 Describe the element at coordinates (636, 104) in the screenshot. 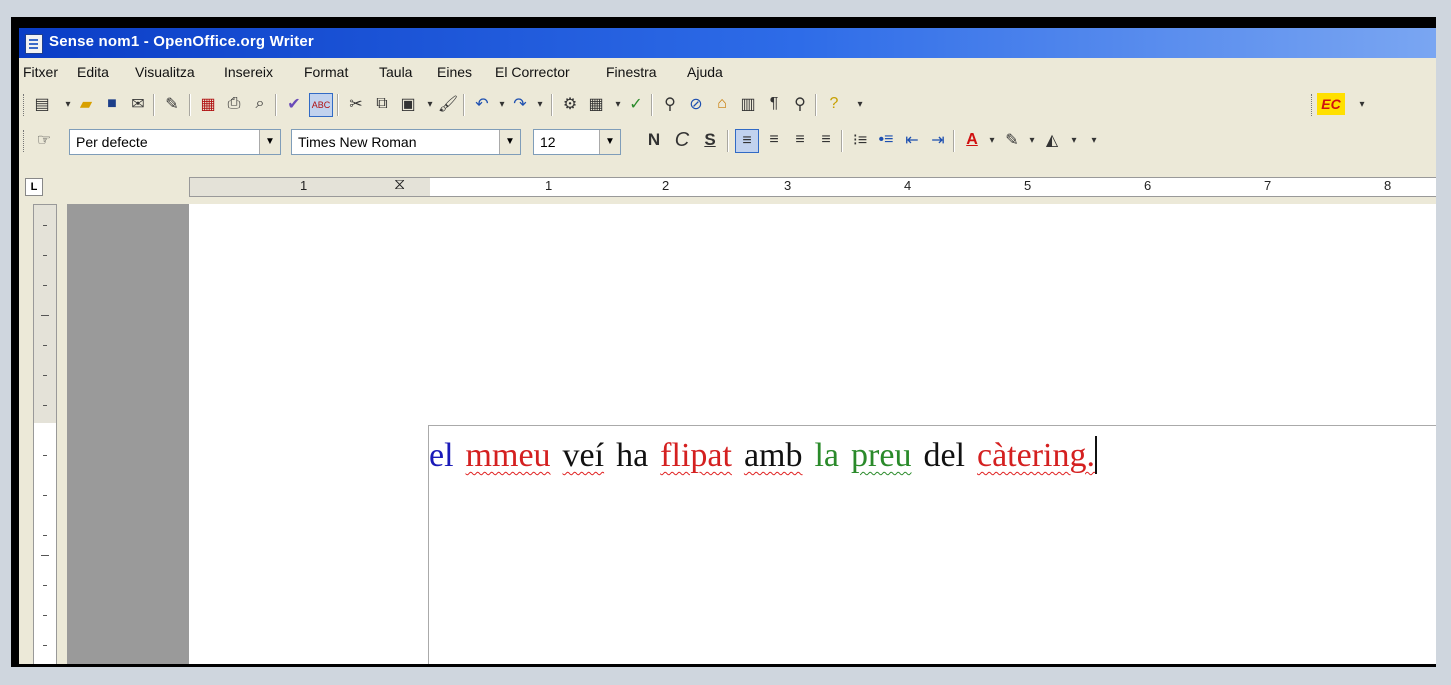

I see `show-draw-functions-icon: ✓` at that location.